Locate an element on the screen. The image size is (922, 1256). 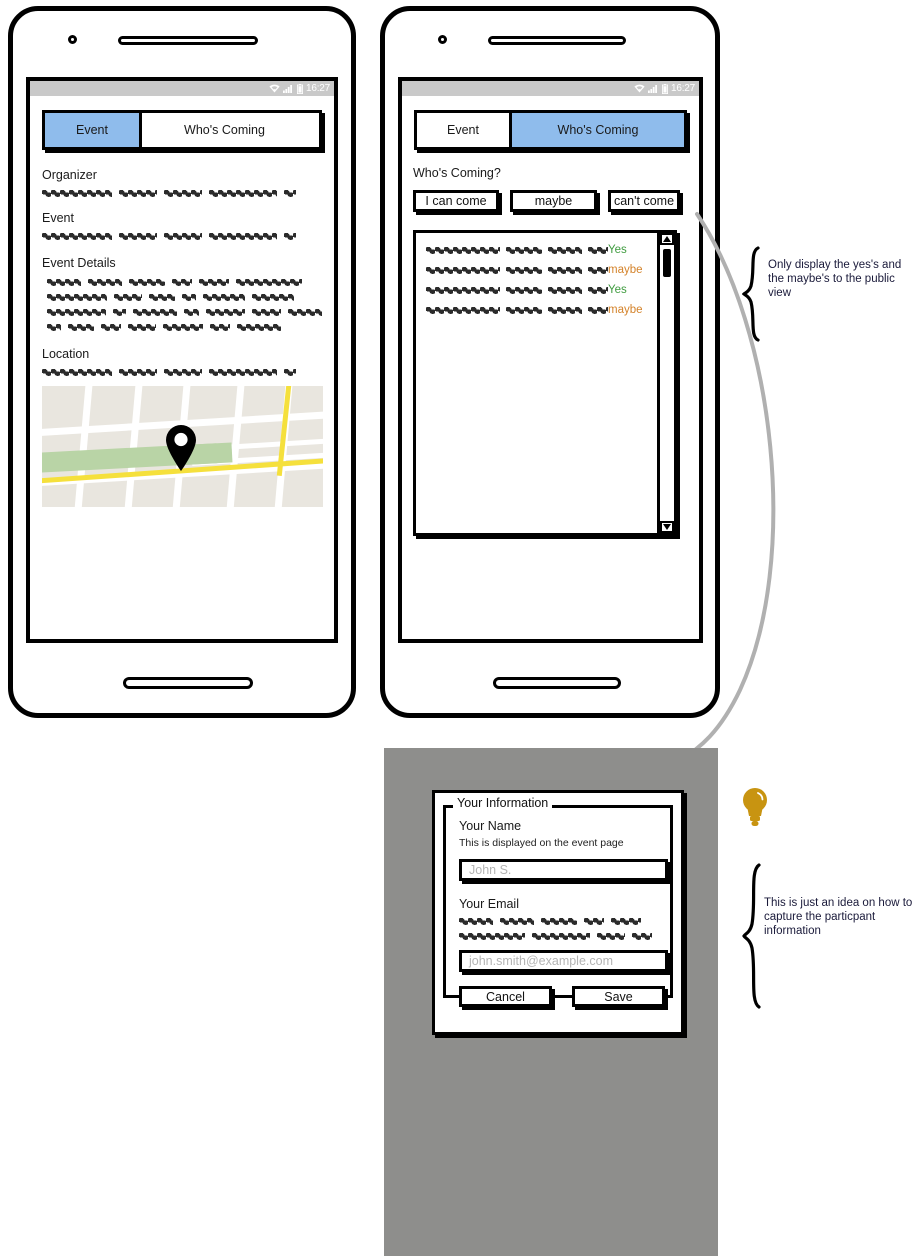
redacted-email-note is located at coordinates (562, 929).